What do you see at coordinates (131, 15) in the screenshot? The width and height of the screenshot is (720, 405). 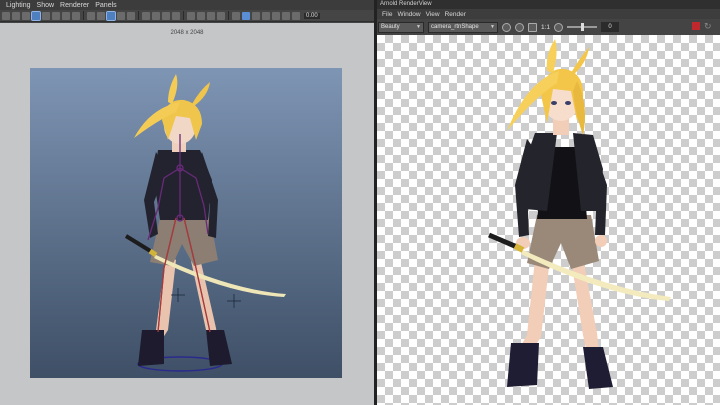 I see `lighting-icon` at bounding box center [131, 15].